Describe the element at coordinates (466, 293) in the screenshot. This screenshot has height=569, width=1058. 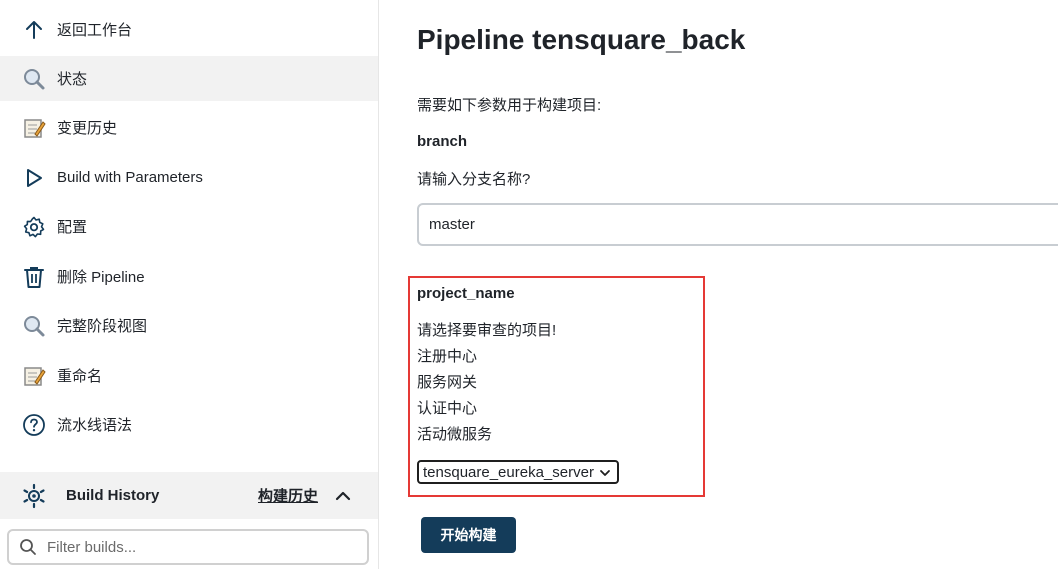
I see `param-project-name-name: project_name` at that location.